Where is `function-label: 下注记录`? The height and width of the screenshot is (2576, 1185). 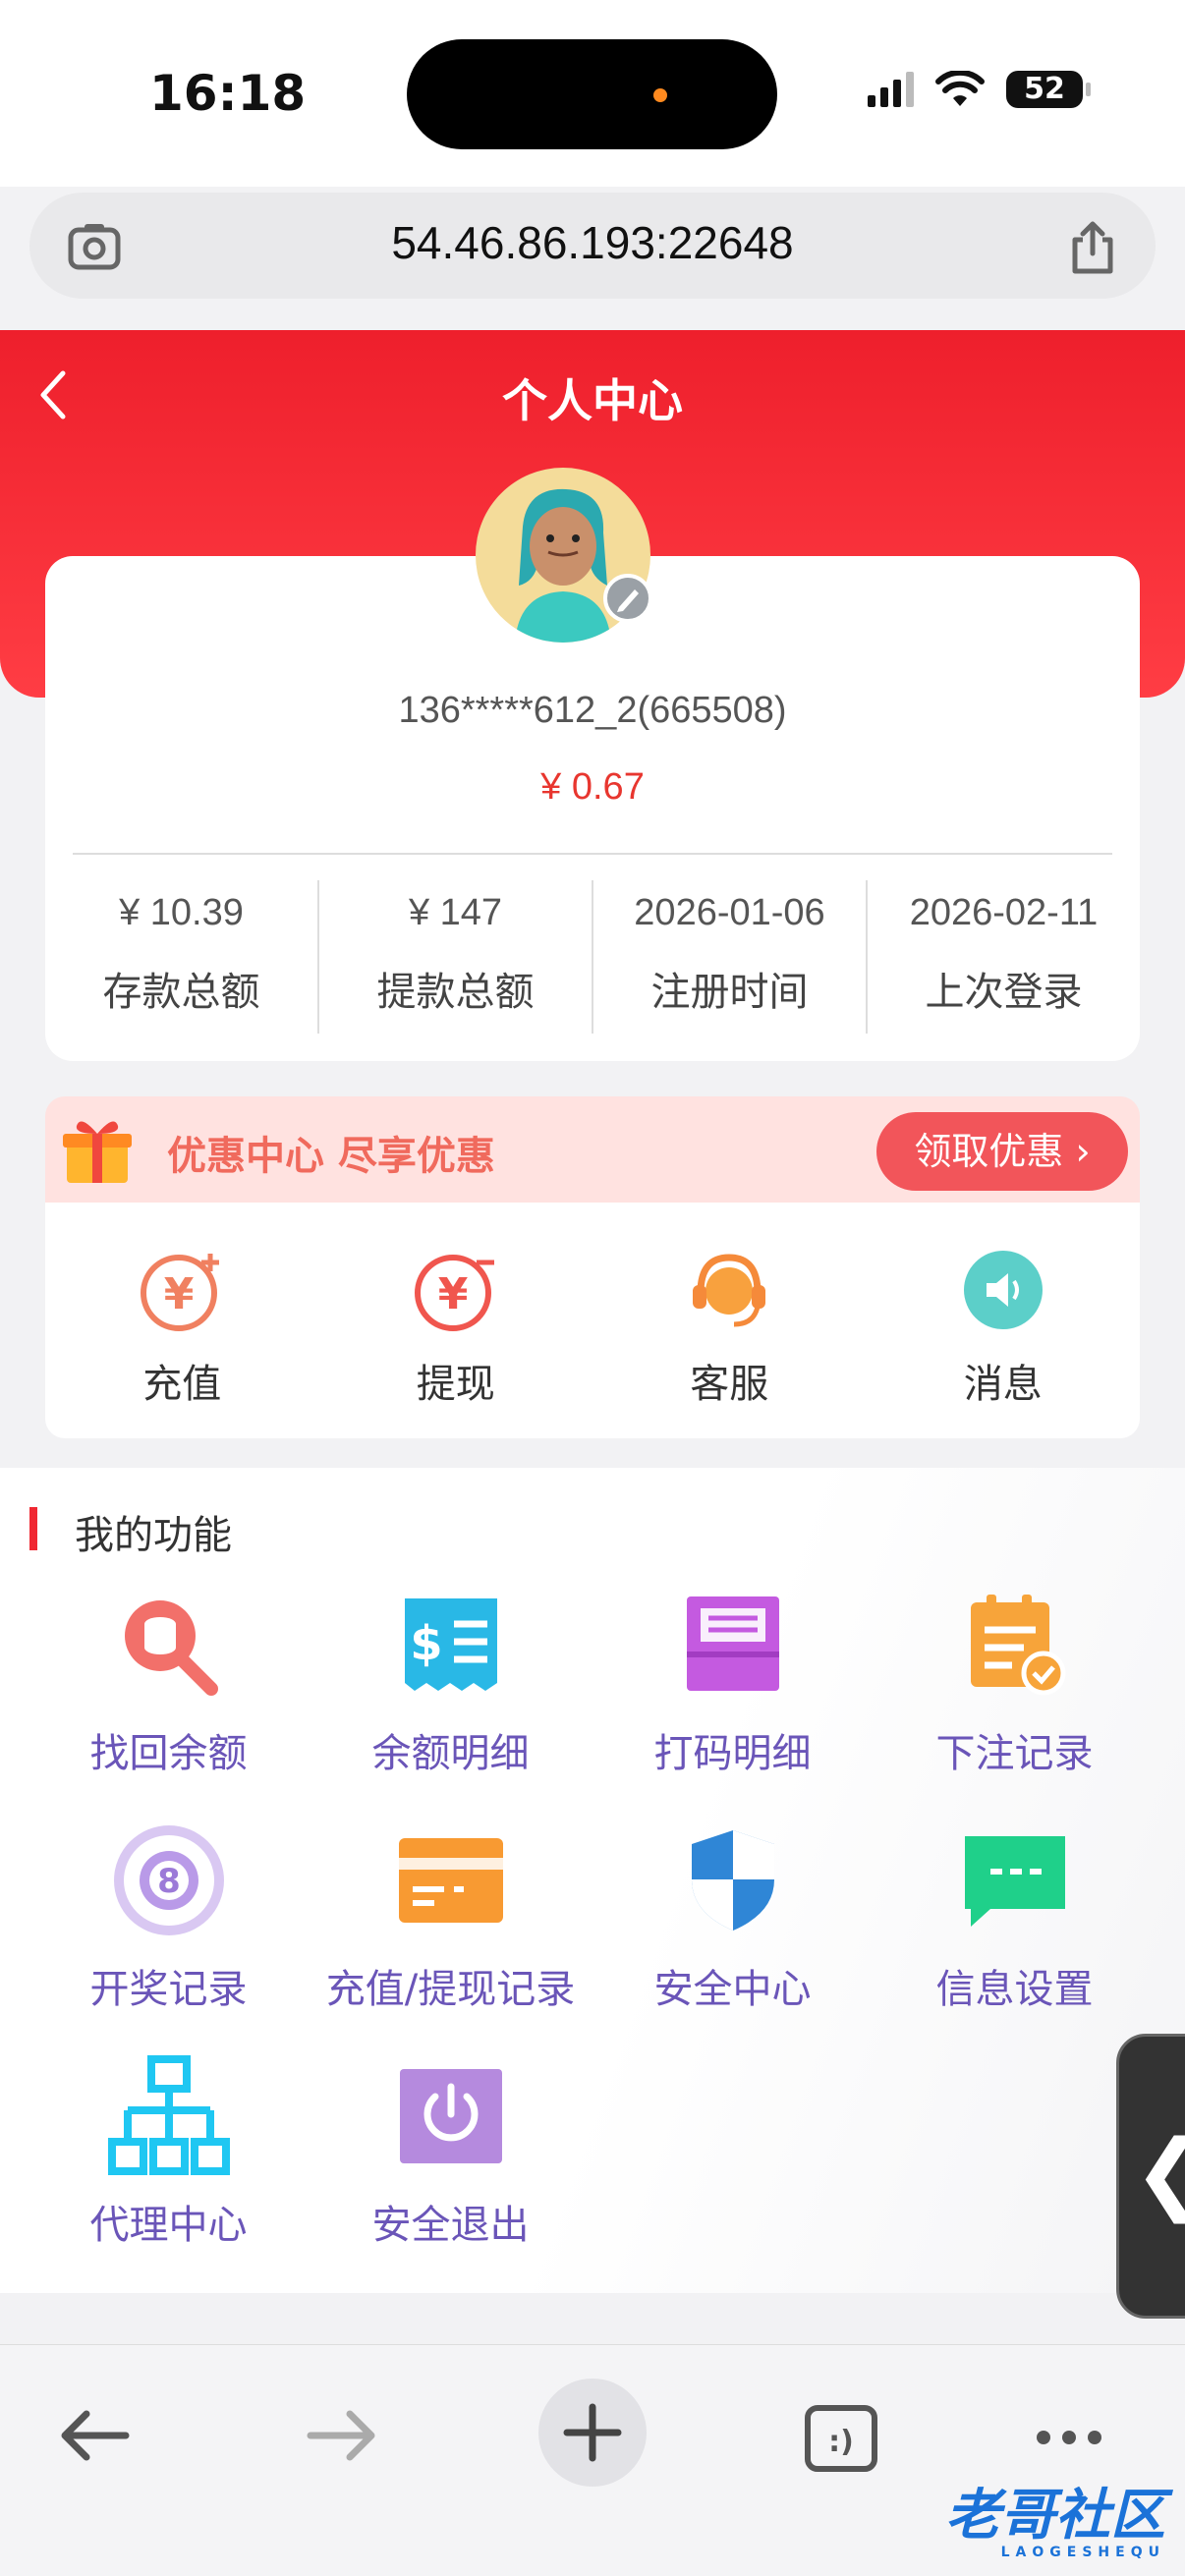 function-label: 下注记录 is located at coordinates (1014, 1753).